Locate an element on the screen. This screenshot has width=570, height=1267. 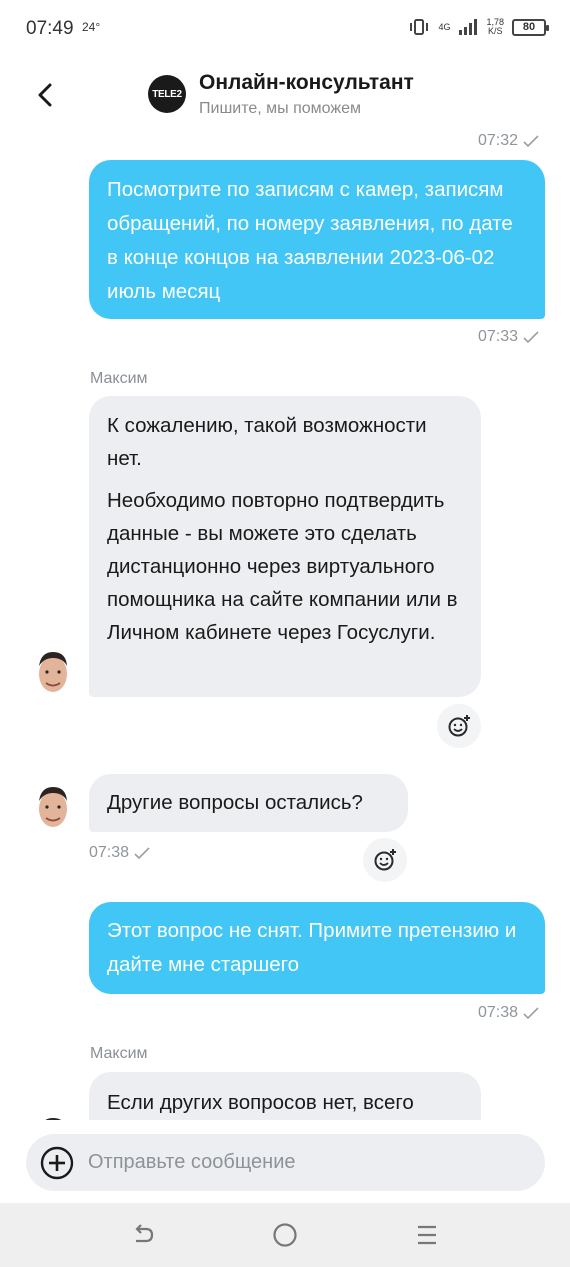
tele2-logo: TELE2 is located at coordinates (167, 94).